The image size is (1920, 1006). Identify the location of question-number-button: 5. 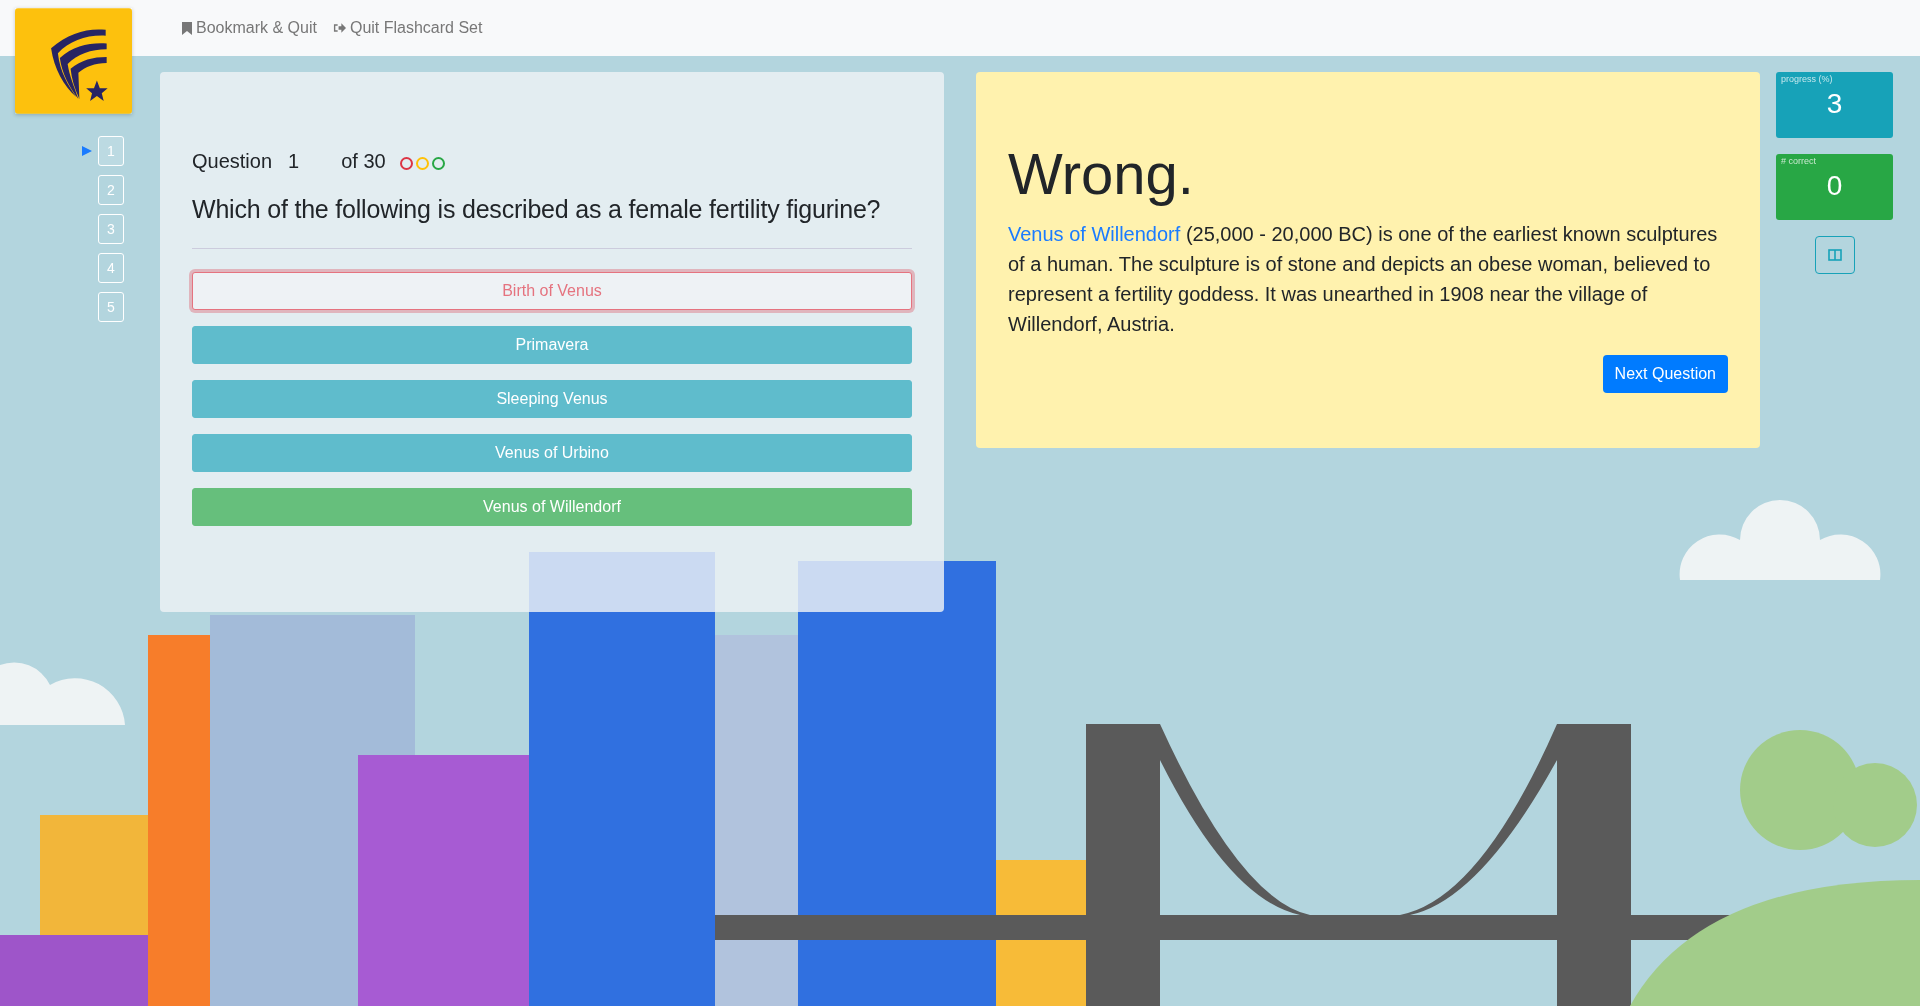
(111, 307).